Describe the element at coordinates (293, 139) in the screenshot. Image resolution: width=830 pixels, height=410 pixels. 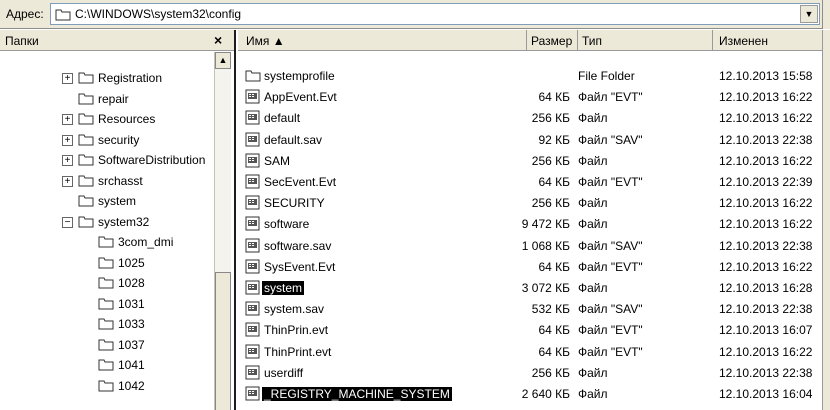
I see `file-name: default.sav` at that location.